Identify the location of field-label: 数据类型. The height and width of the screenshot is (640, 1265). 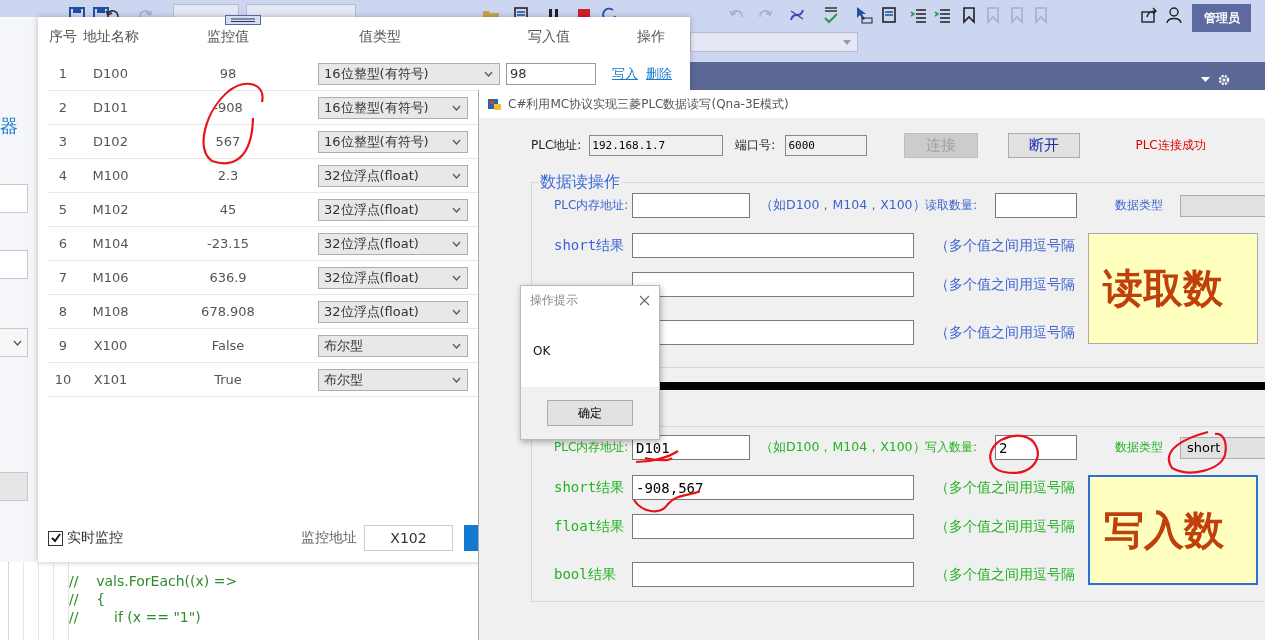
(1139, 205).